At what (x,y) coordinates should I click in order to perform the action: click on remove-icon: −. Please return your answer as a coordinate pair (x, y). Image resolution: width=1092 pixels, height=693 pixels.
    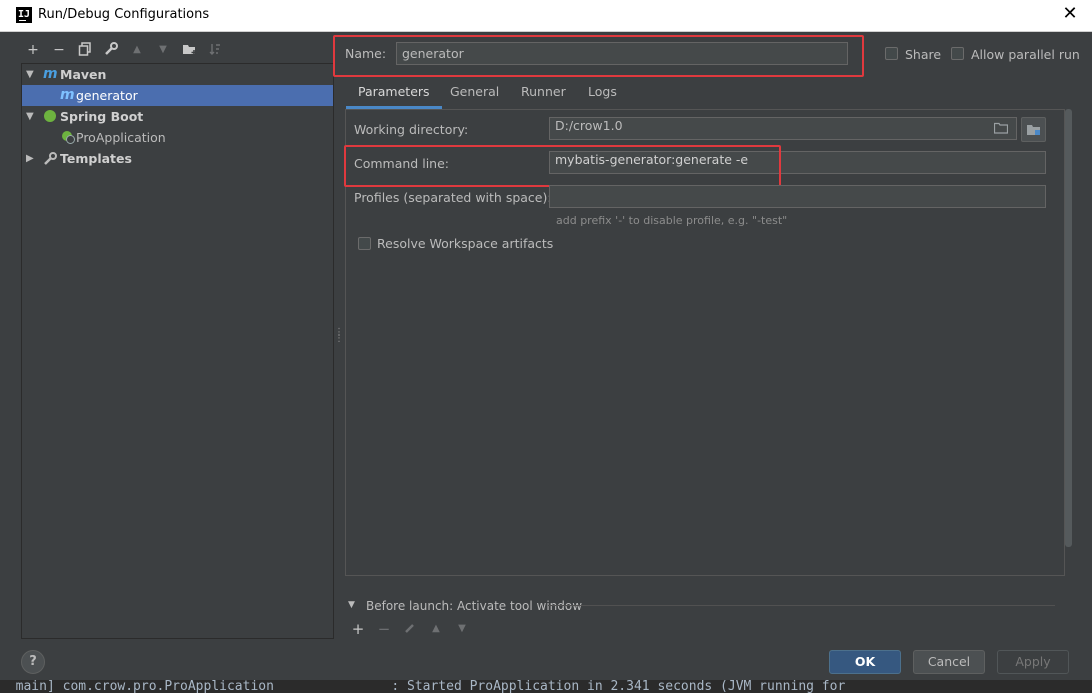
    Looking at the image, I should click on (59, 50).